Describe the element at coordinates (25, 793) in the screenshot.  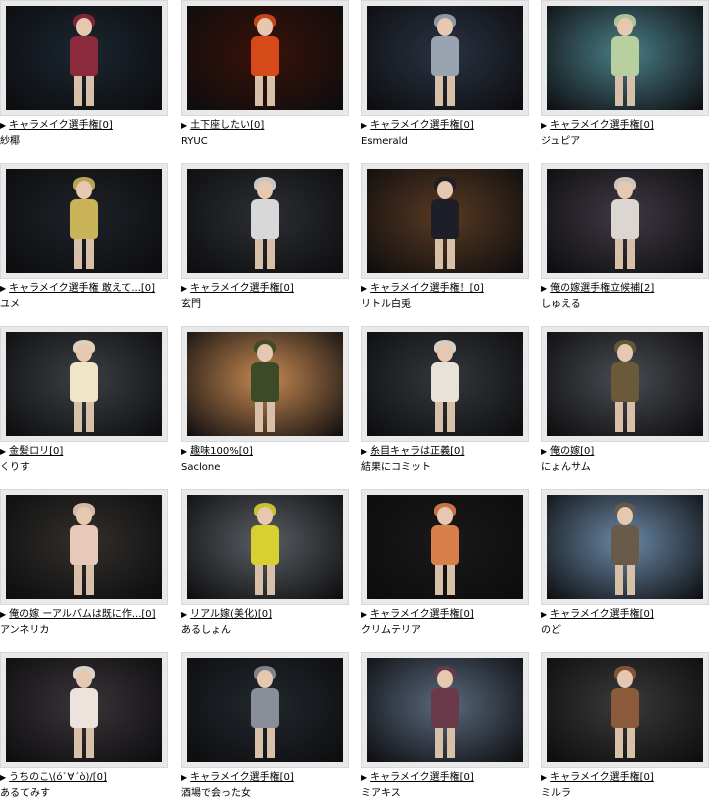
I see `item-author: あるてみす` at that location.